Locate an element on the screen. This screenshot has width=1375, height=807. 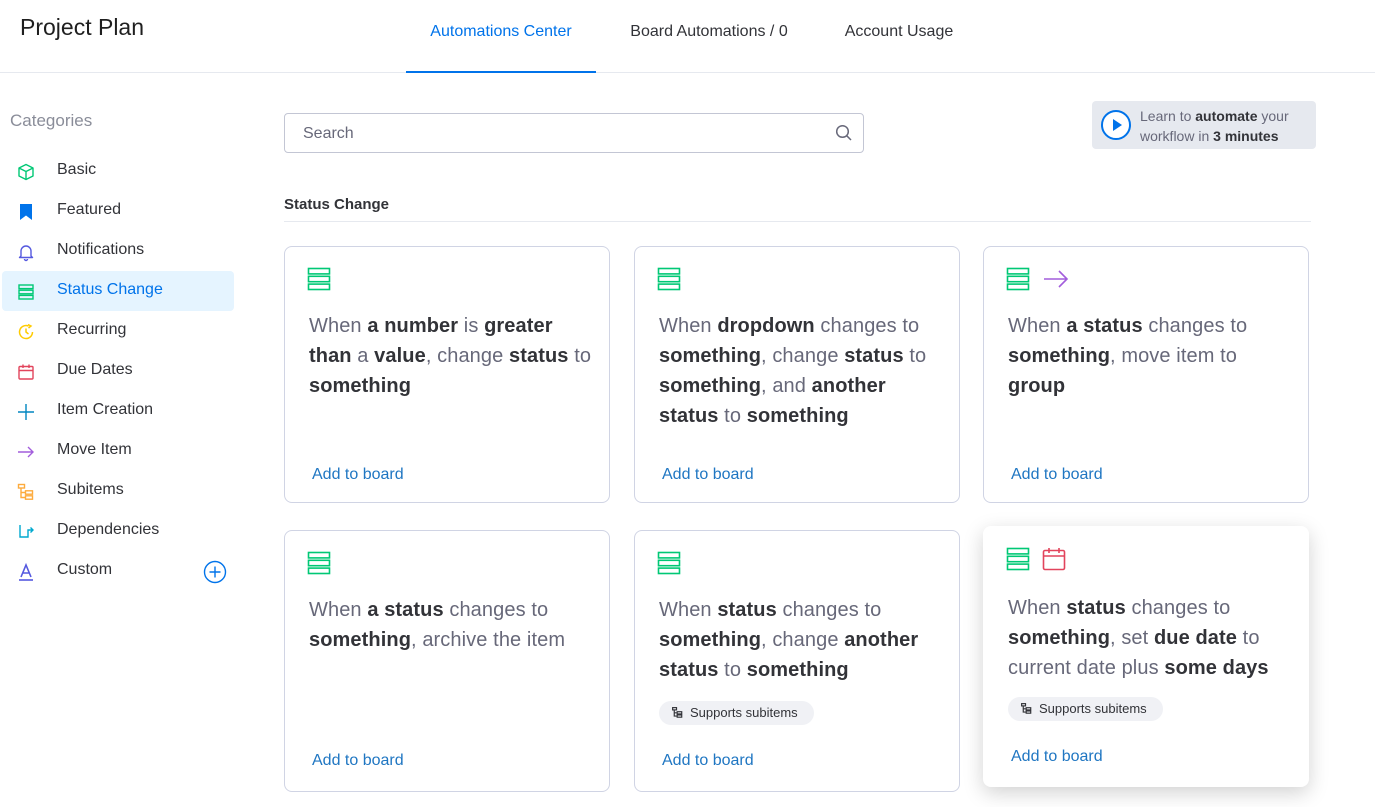
tab-account-usage: Account Usage is located at coordinates (899, 36).